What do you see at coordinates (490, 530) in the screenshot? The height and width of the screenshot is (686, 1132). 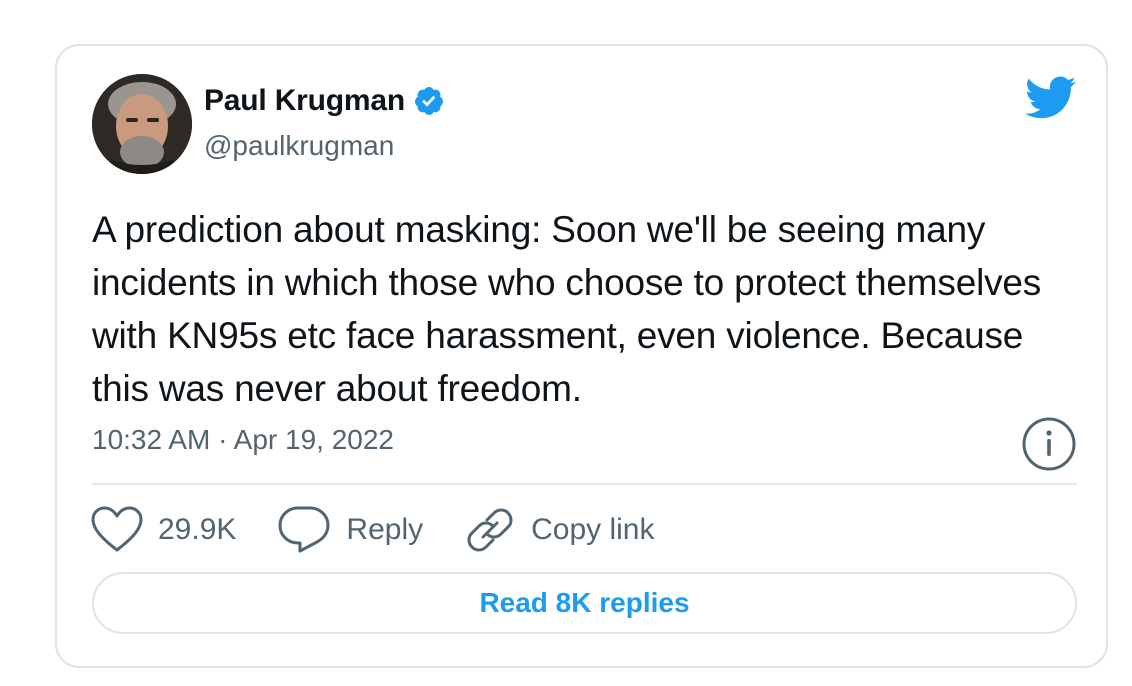 I see `link-icon` at bounding box center [490, 530].